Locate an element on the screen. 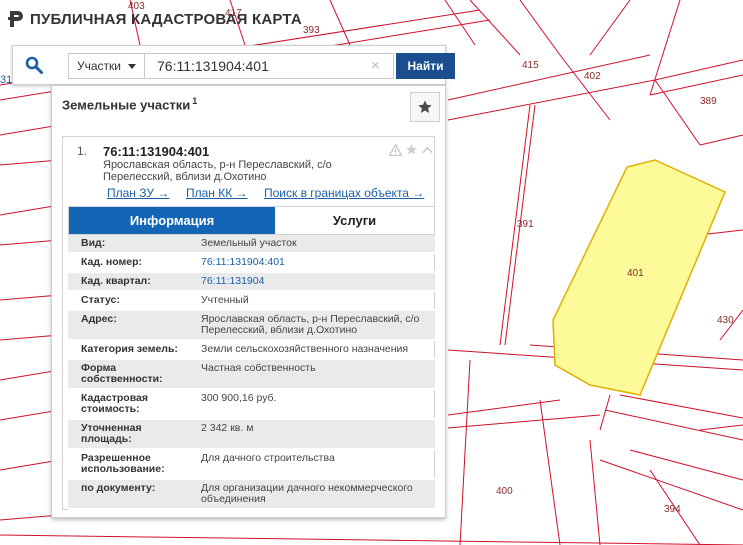  panel-title-text: Земельные участки is located at coordinates (126, 105).